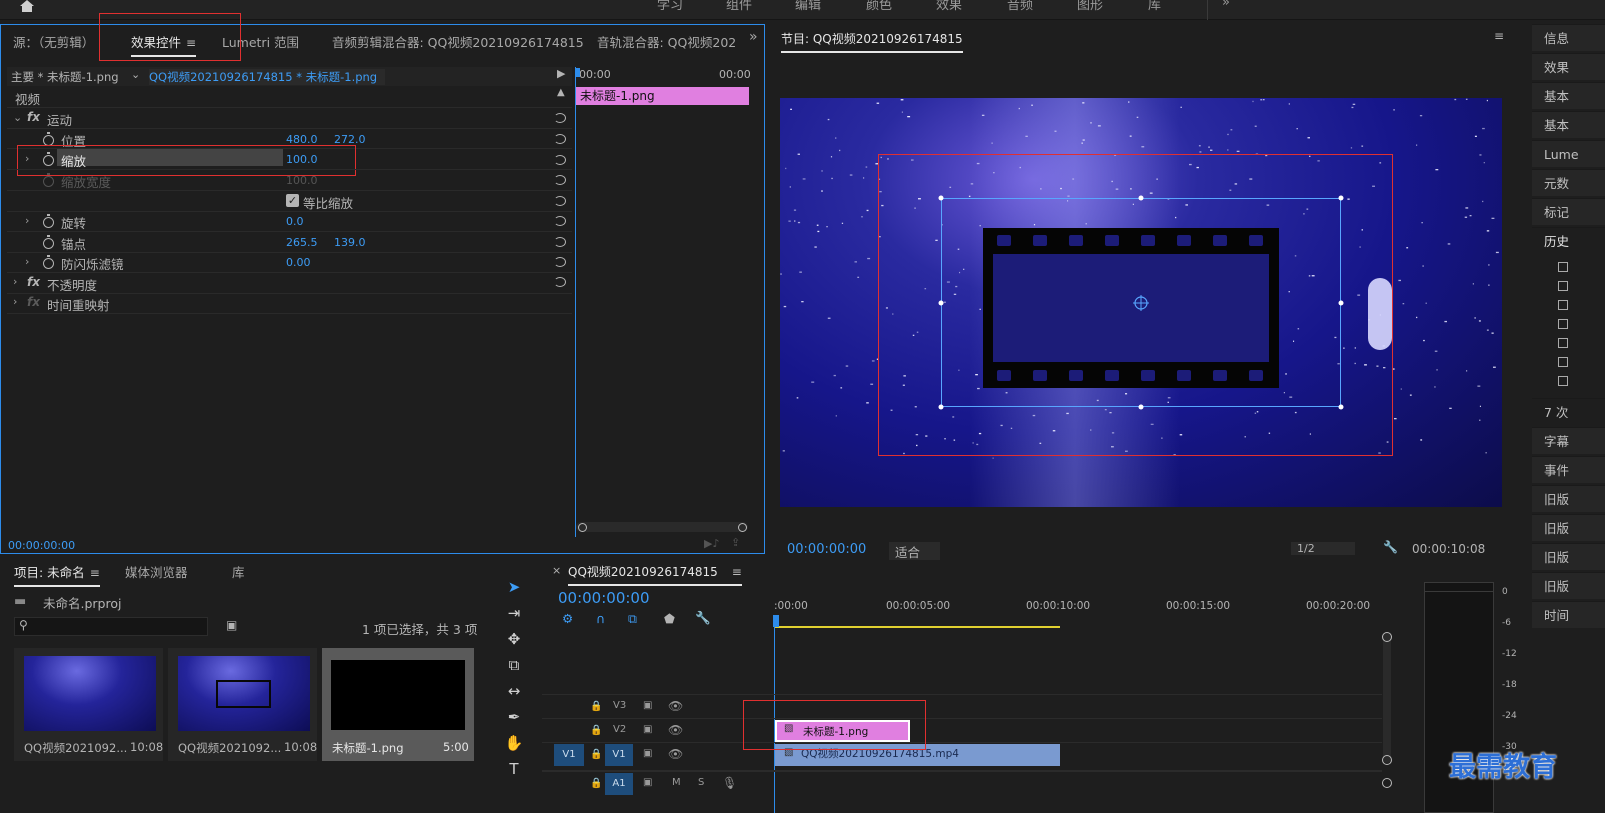 This screenshot has width=1605, height=813. Describe the element at coordinates (1154, 6) in the screenshot. I see `workspace-tab-libraries: 库` at that location.